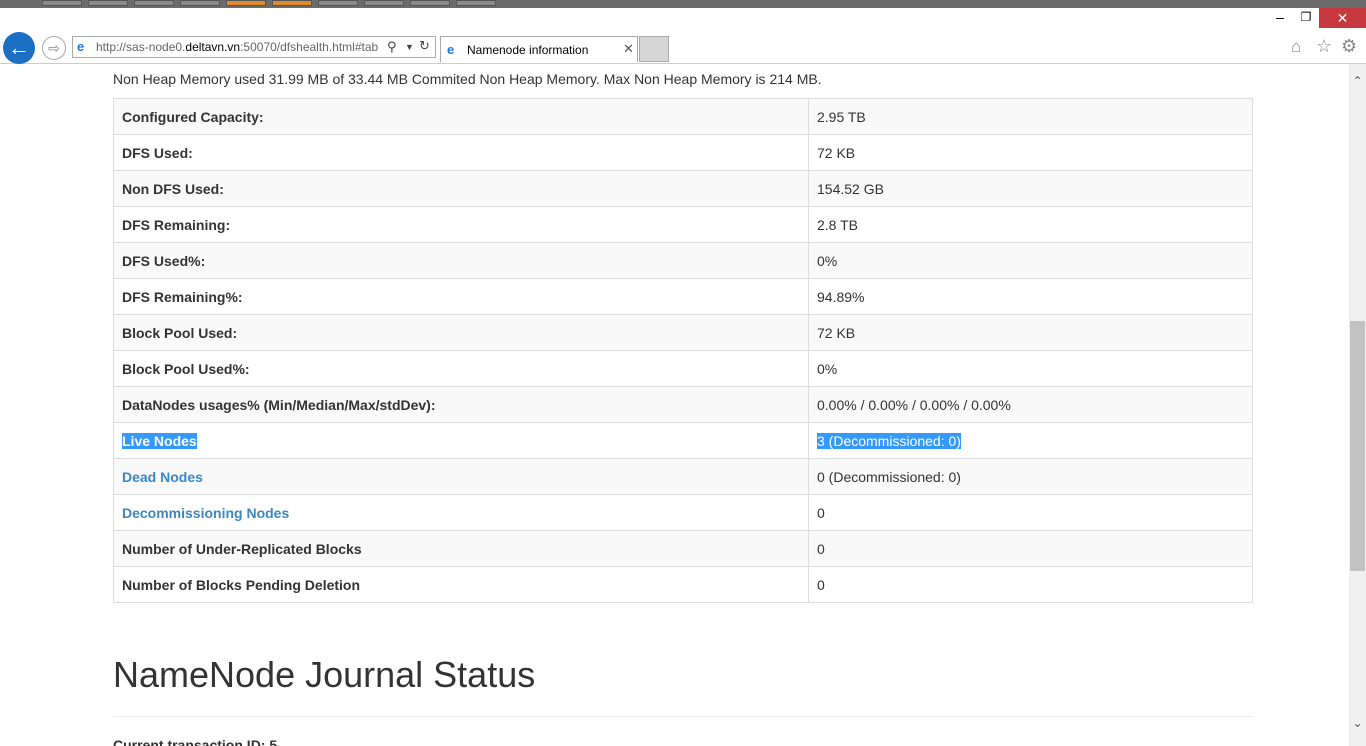 This screenshot has width=1366, height=746. Describe the element at coordinates (1306, 18) in the screenshot. I see `restore-button: ❐` at that location.